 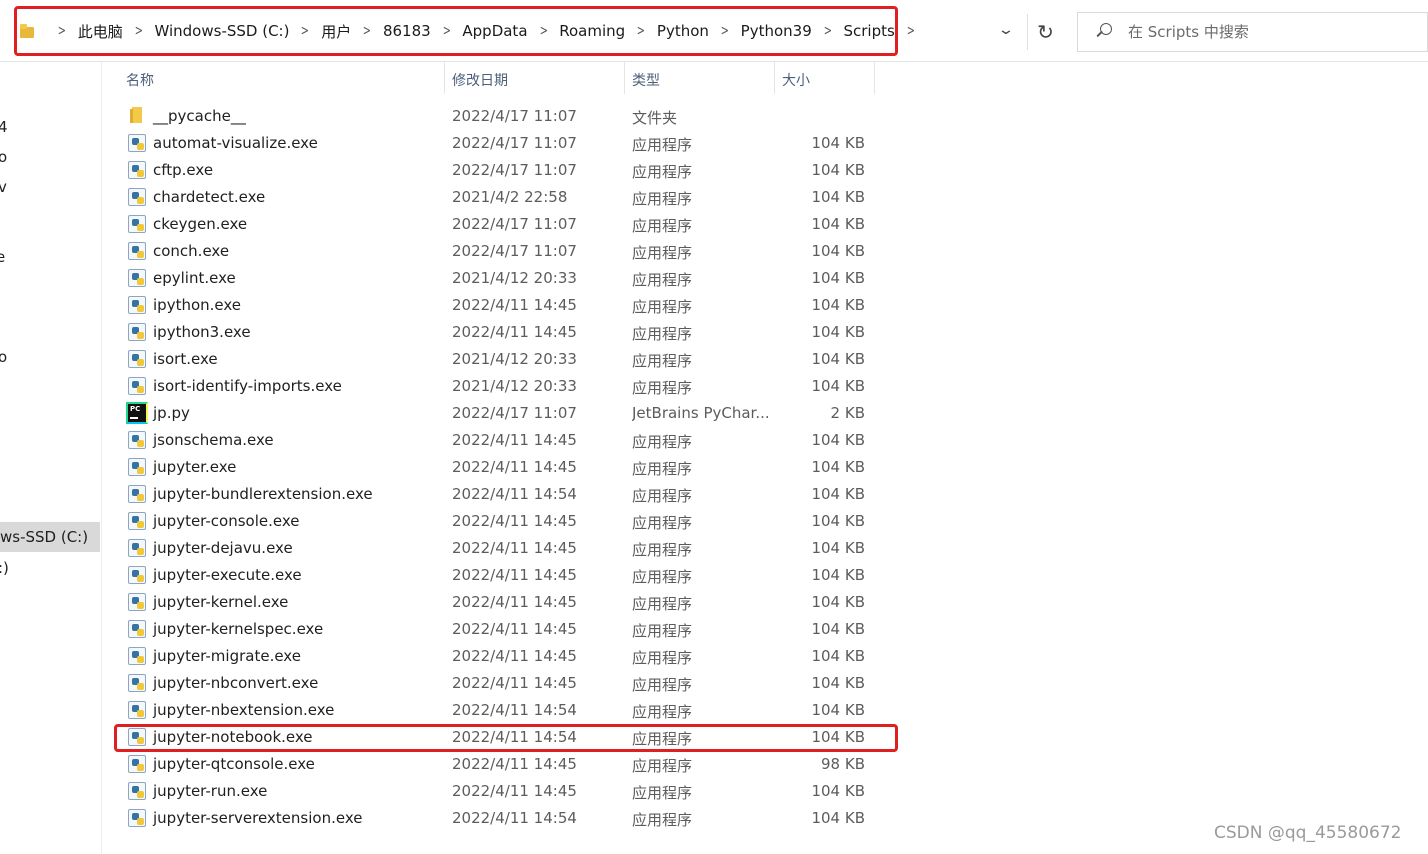 What do you see at coordinates (510, 197) in the screenshot?
I see `file-date: 2021/4/2 22:58` at bounding box center [510, 197].